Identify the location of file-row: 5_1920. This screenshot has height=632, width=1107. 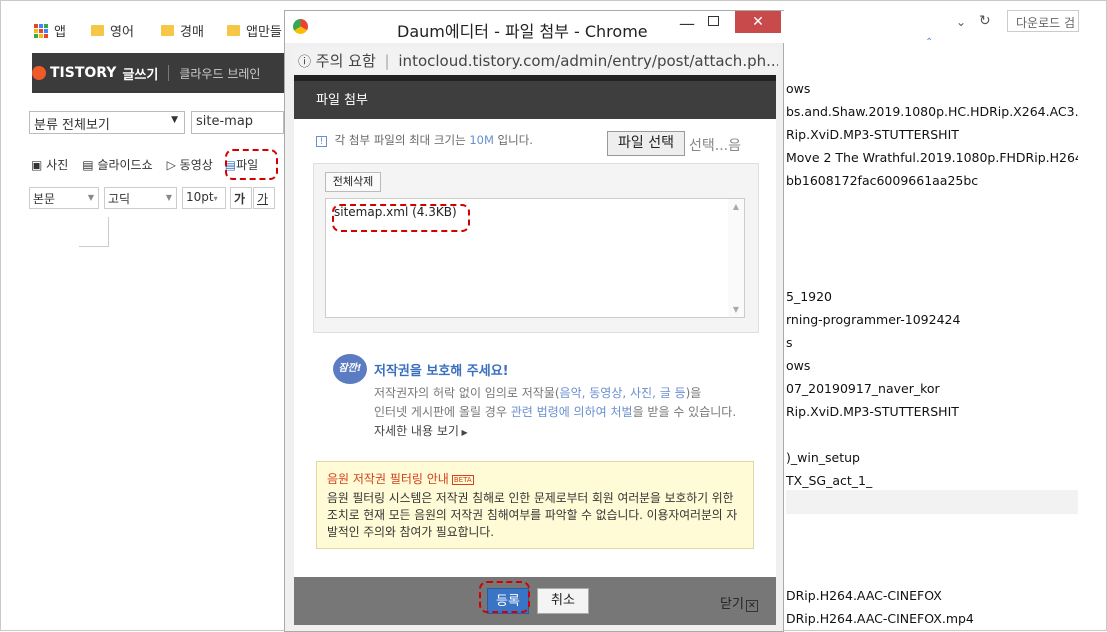
(932, 296).